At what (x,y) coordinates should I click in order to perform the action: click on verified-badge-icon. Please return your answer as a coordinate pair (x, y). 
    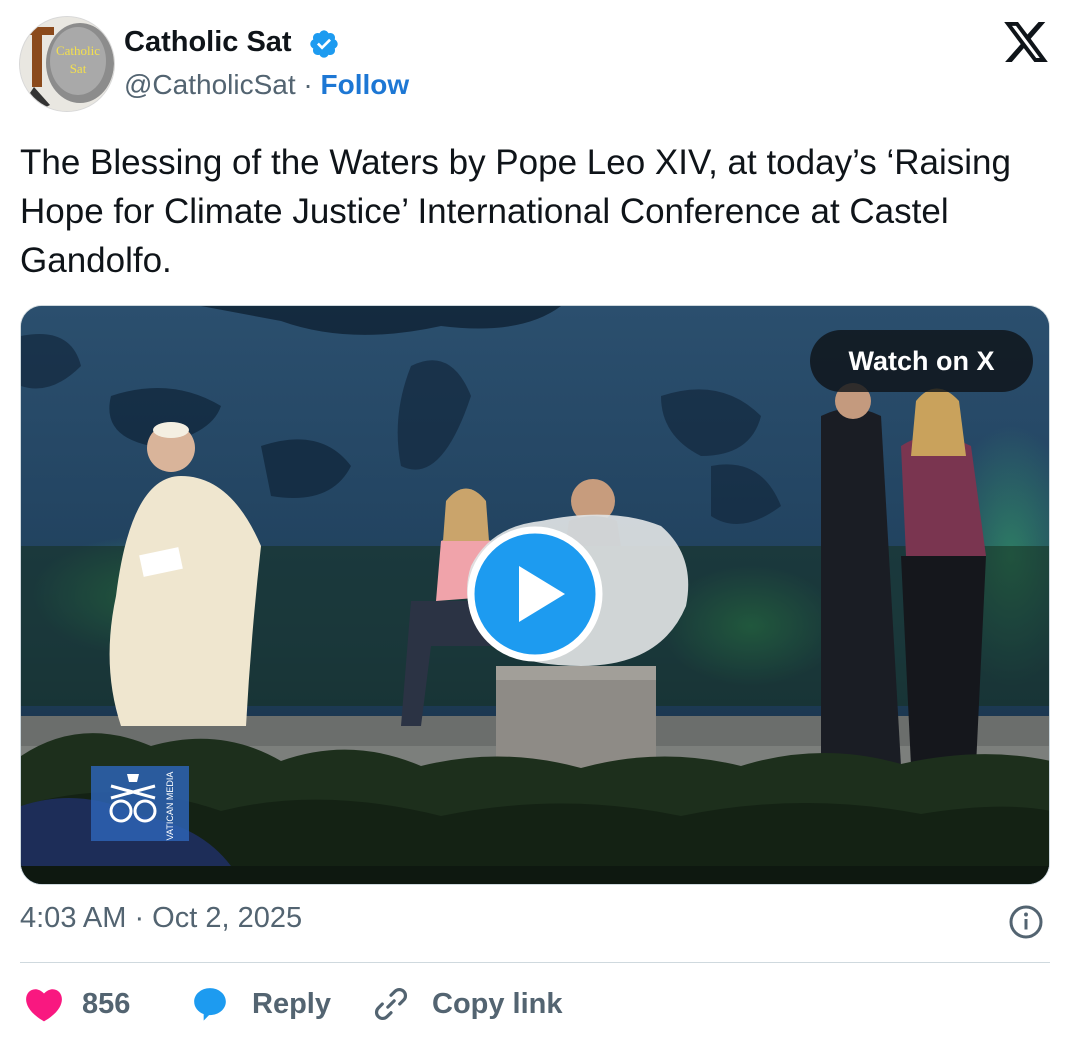
    Looking at the image, I should click on (324, 44).